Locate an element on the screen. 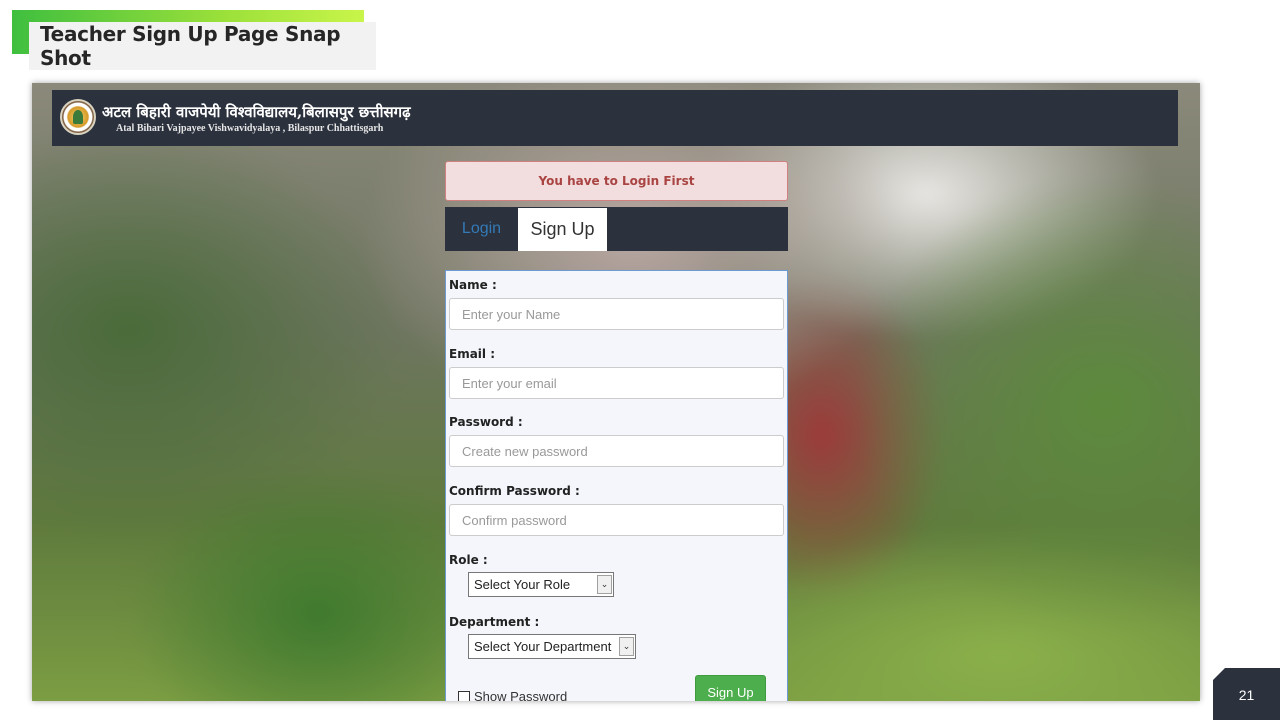 This screenshot has width=1280, height=720. role-select: Select Your Role ⌄ is located at coordinates (541, 584).